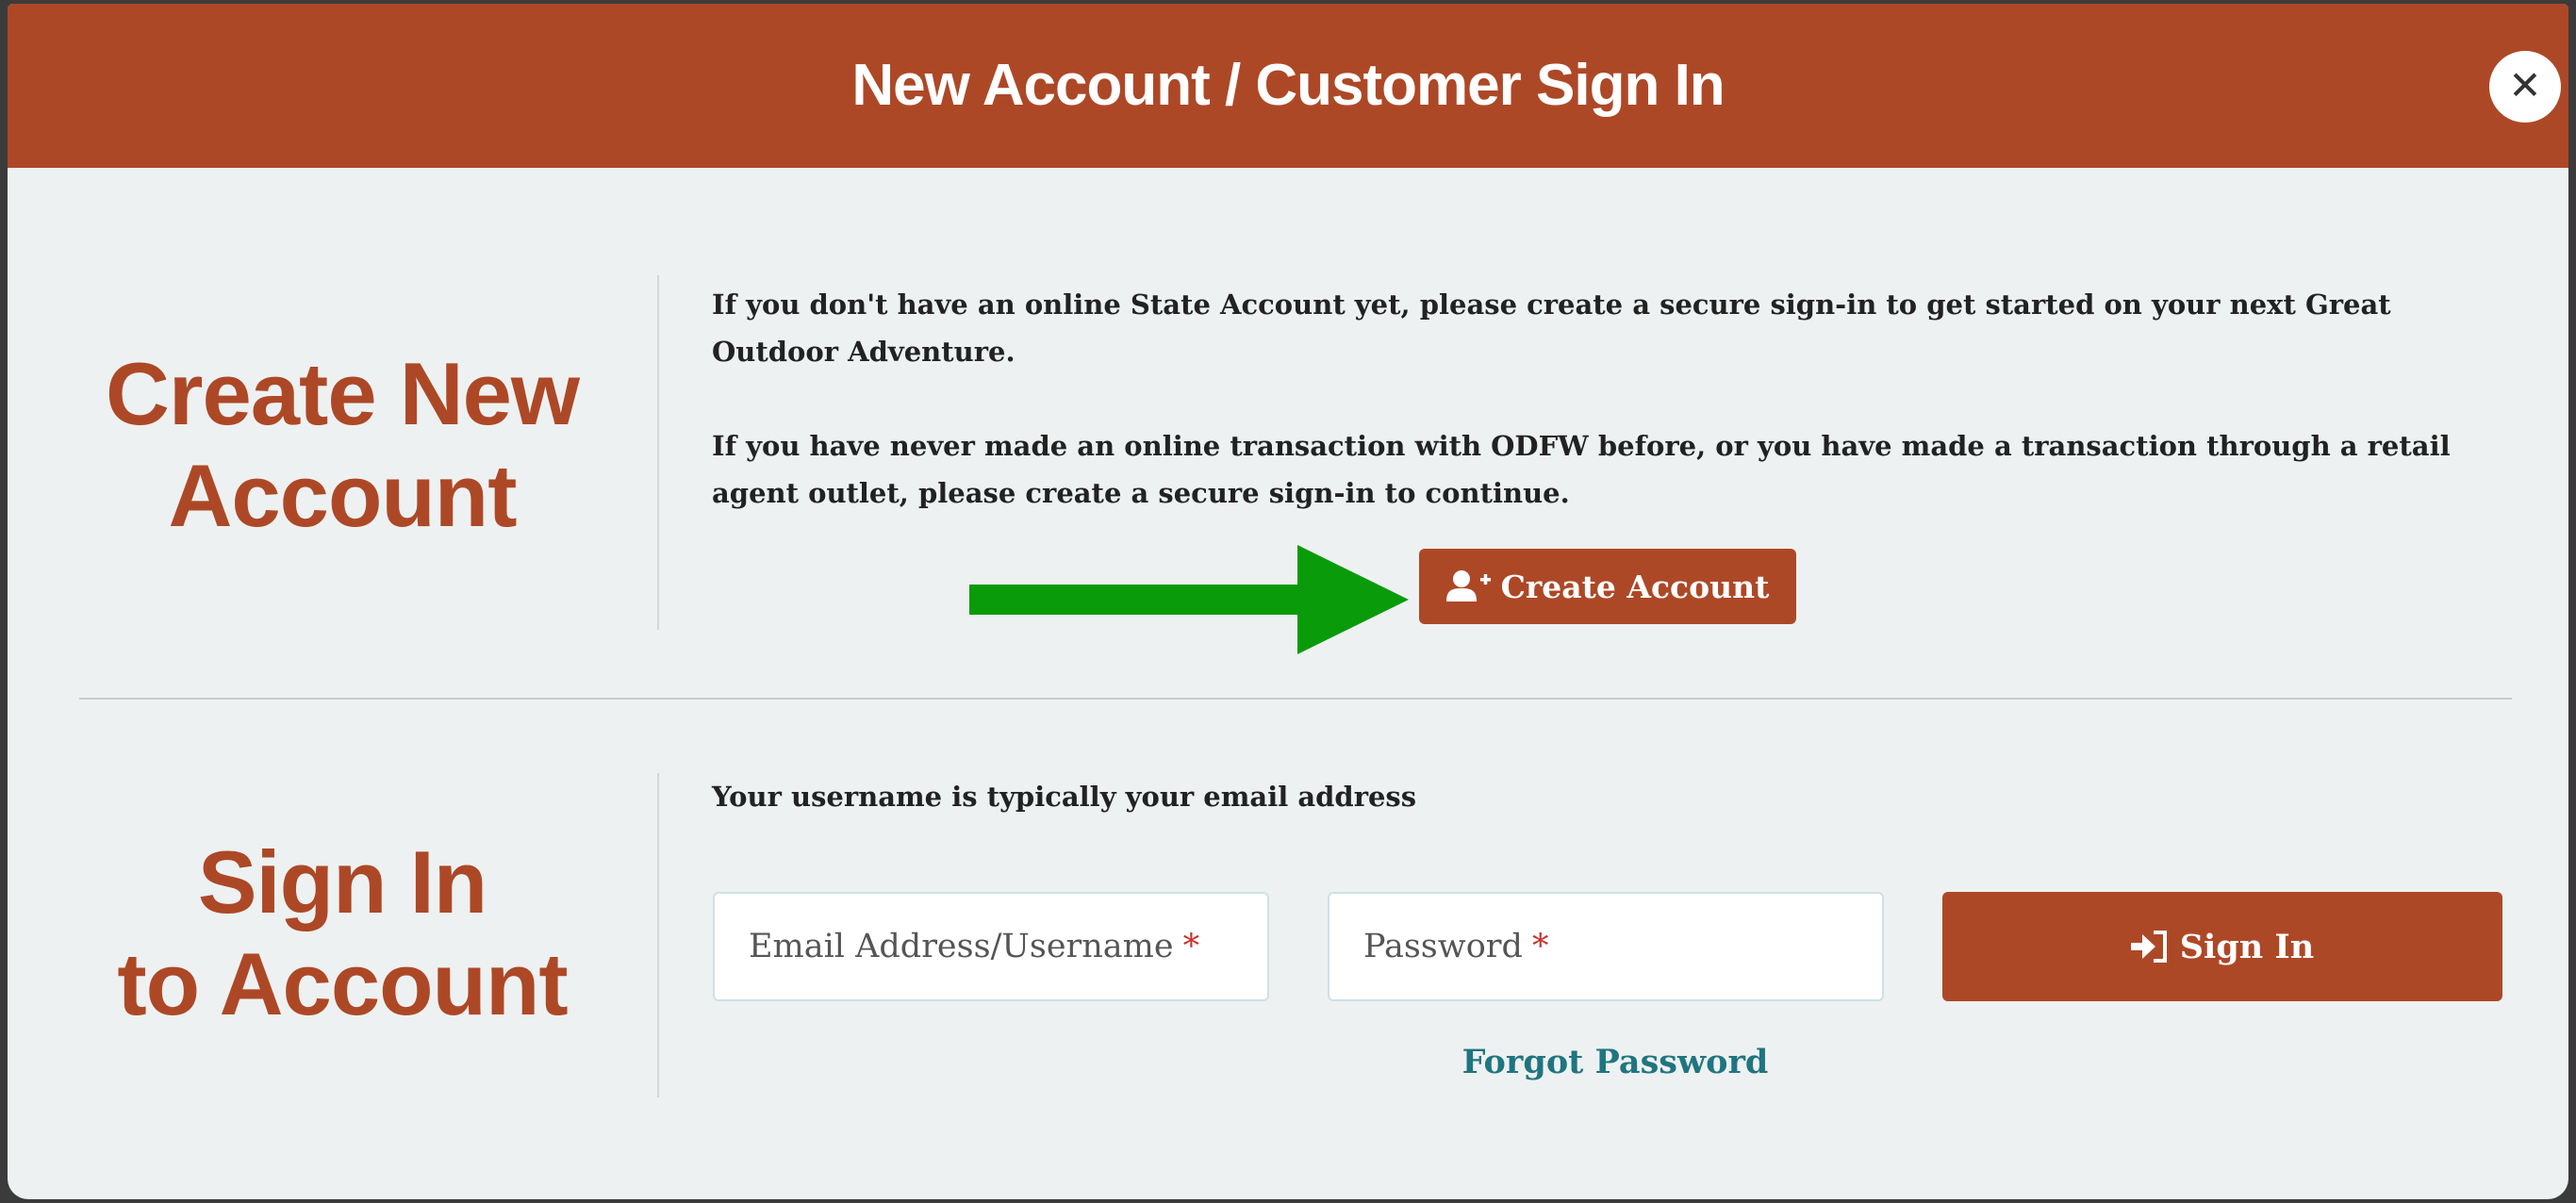 The image size is (2576, 1203). What do you see at coordinates (1191, 946) in the screenshot?
I see `username-required-marker: *` at bounding box center [1191, 946].